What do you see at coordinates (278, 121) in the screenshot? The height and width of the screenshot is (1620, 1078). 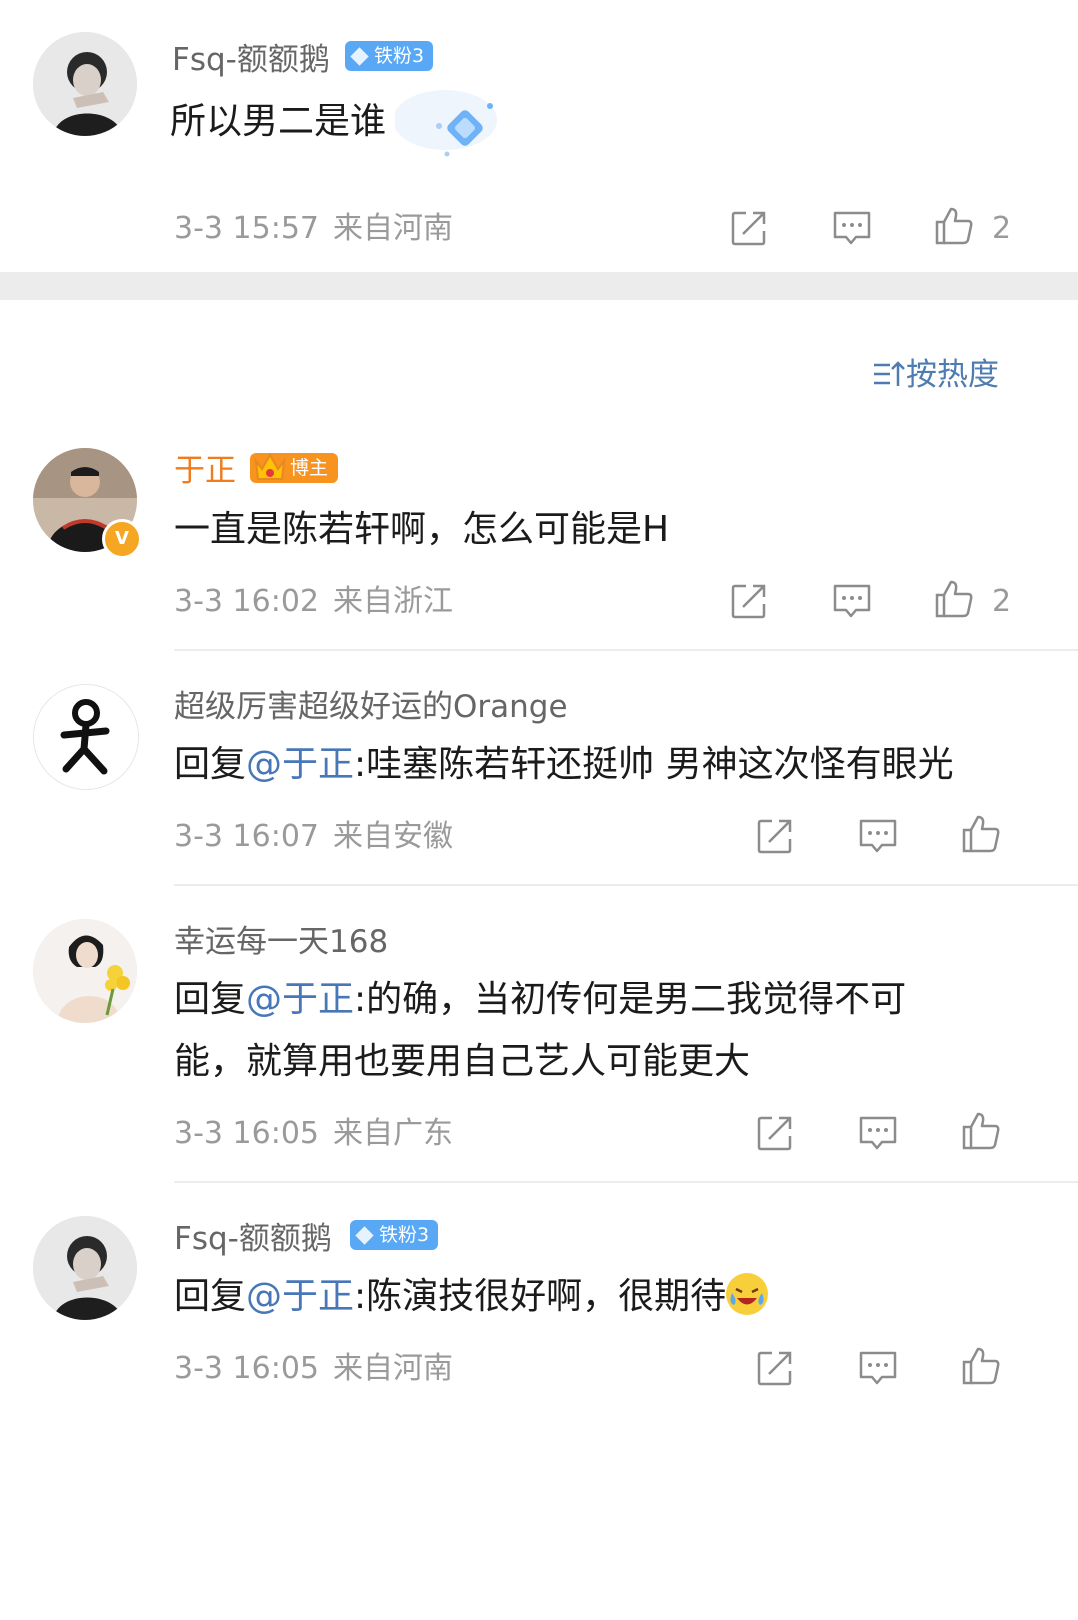 I see `comment-text: 所以男二是谁` at bounding box center [278, 121].